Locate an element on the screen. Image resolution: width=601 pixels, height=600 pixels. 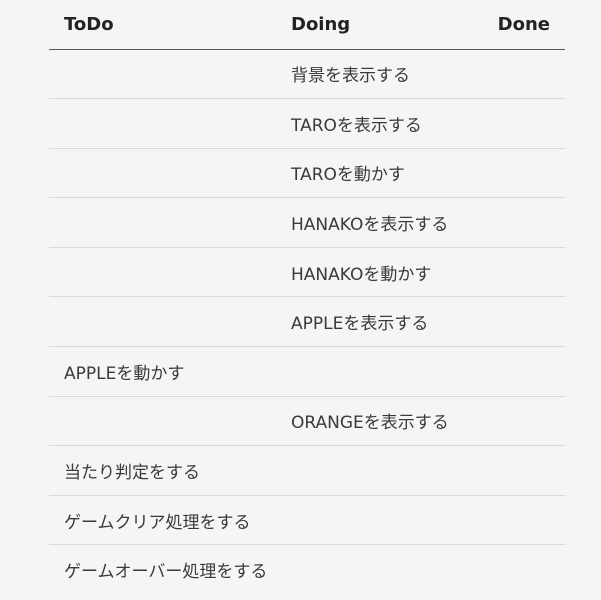
table-row: ゲームクリア処理をする is located at coordinates (307, 520).